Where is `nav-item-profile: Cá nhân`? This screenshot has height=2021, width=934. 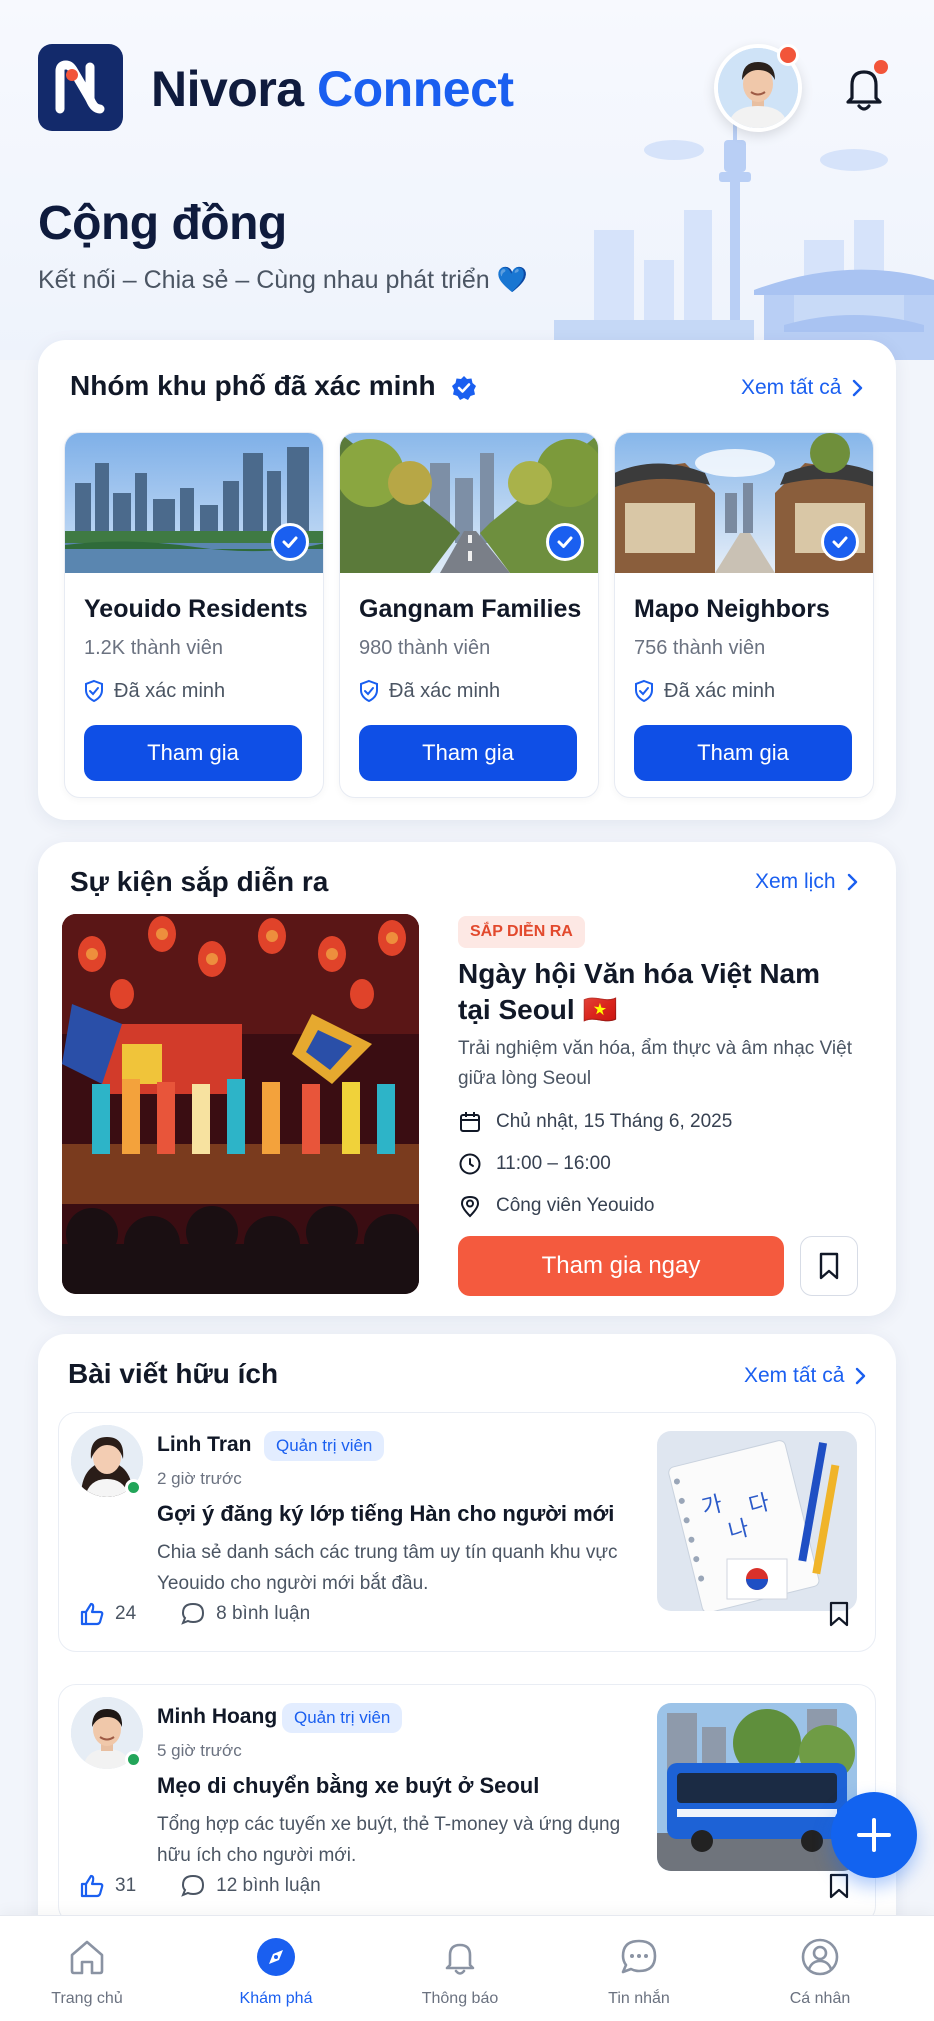
nav-item-profile: Cá nhân is located at coordinates (820, 1972).